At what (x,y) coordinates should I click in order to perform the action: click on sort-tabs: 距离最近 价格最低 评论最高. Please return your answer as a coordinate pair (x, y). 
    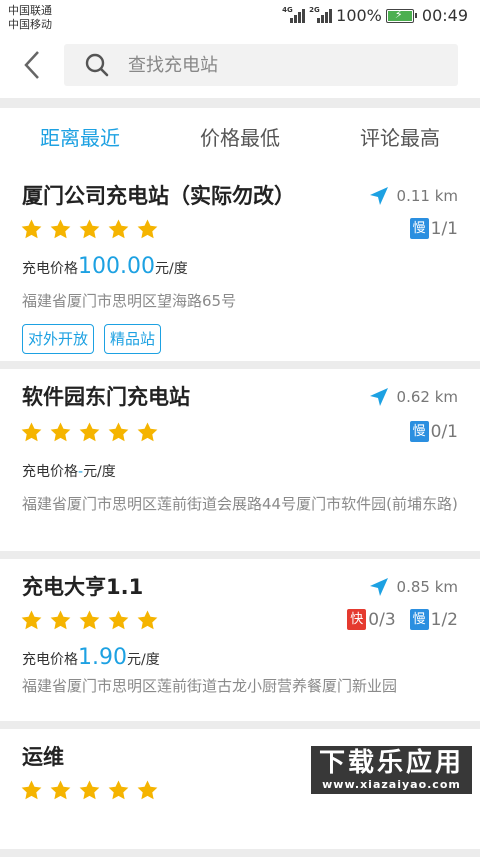
    Looking at the image, I should click on (240, 138).